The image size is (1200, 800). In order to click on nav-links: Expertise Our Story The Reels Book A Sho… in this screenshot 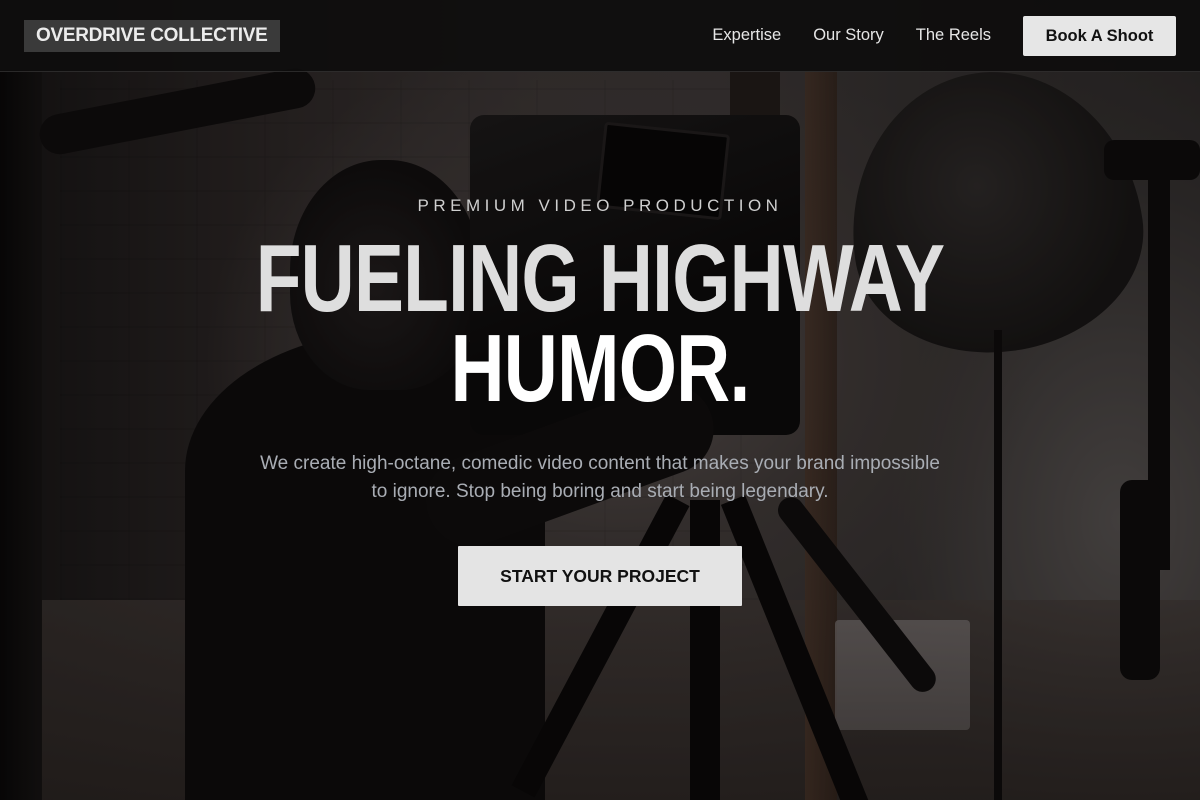, I will do `click(928, 35)`.